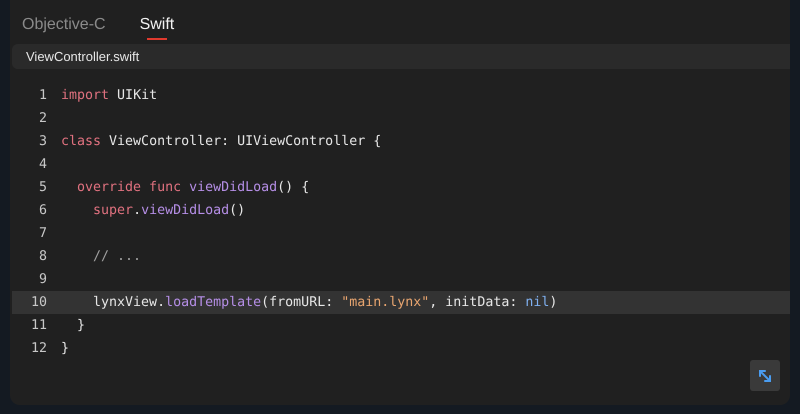 The width and height of the screenshot is (800, 414). I want to click on expand-button, so click(765, 375).